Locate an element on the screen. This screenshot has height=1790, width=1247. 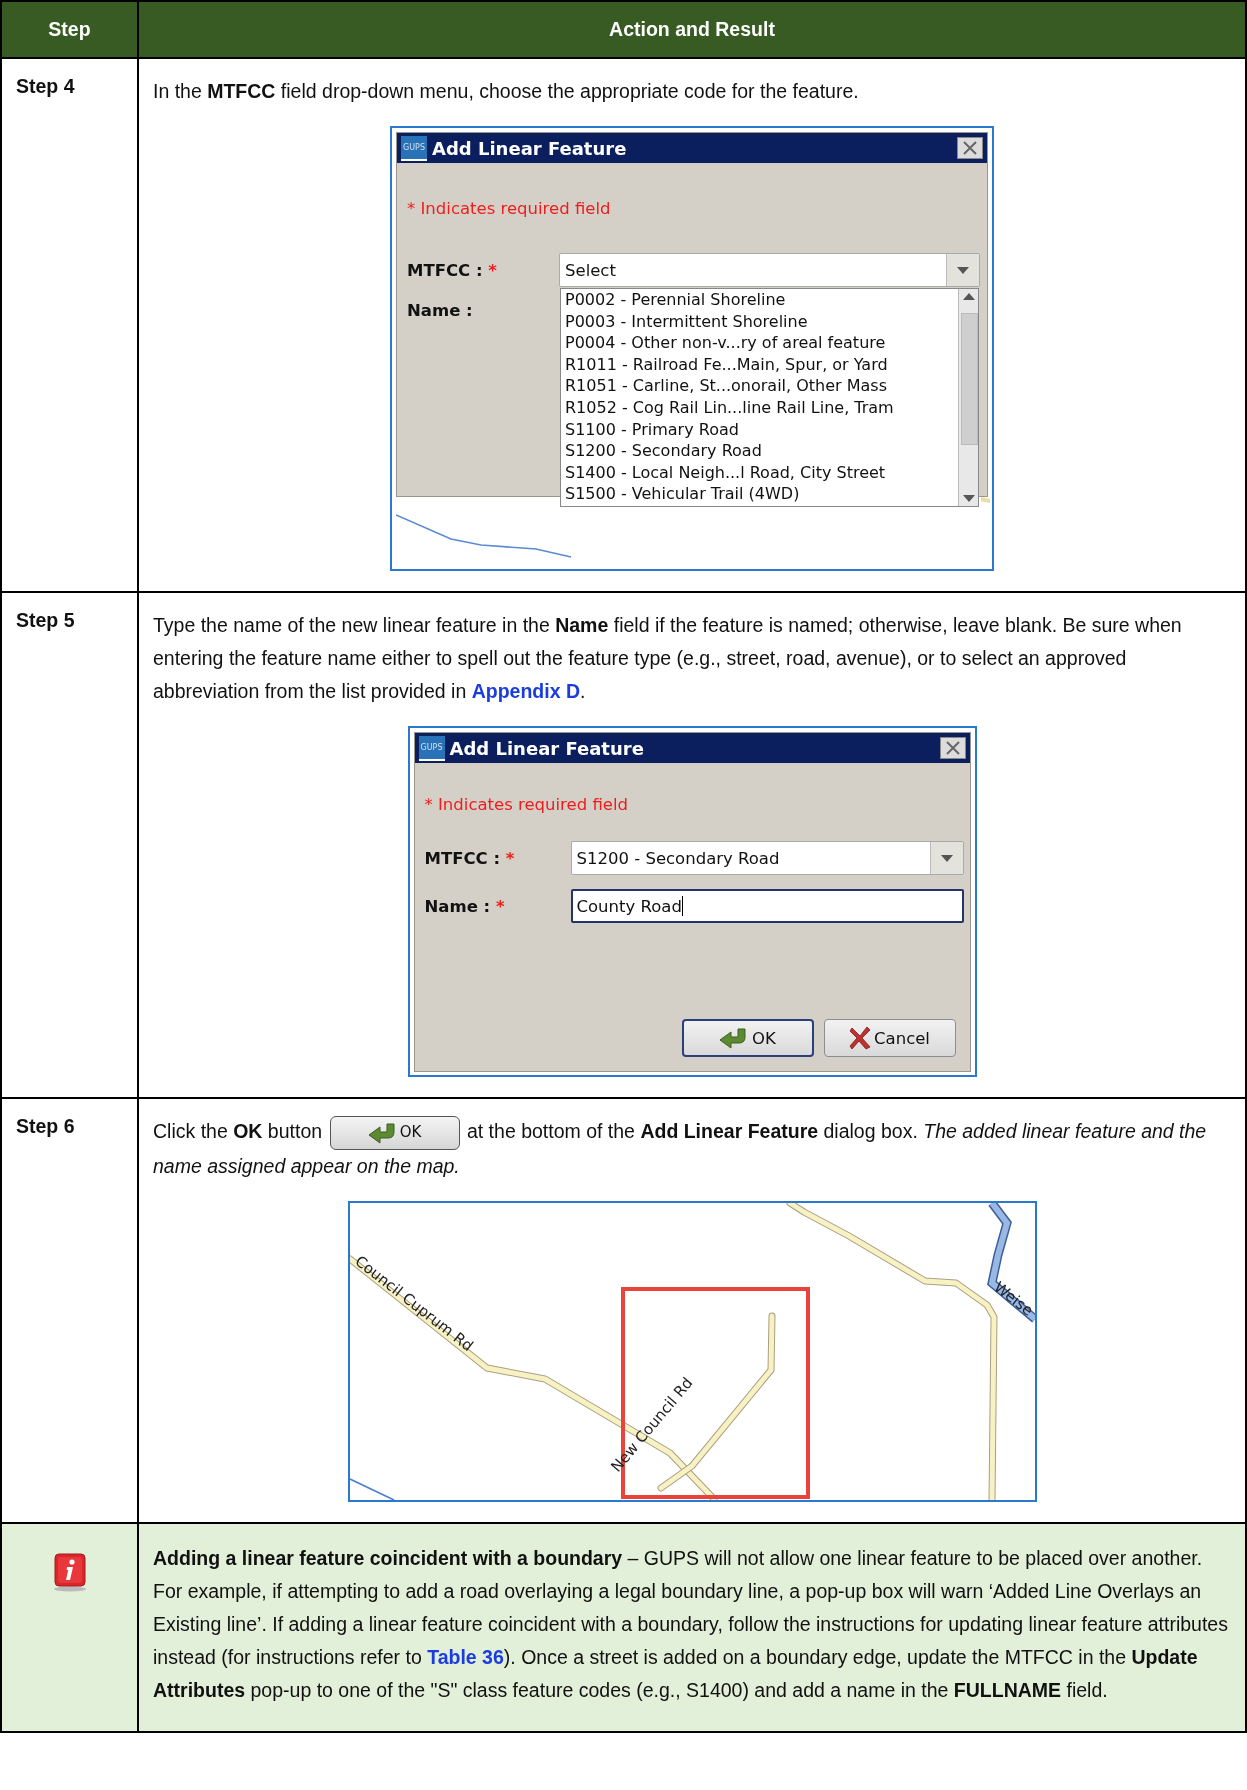
close-button is located at coordinates (952, 748).